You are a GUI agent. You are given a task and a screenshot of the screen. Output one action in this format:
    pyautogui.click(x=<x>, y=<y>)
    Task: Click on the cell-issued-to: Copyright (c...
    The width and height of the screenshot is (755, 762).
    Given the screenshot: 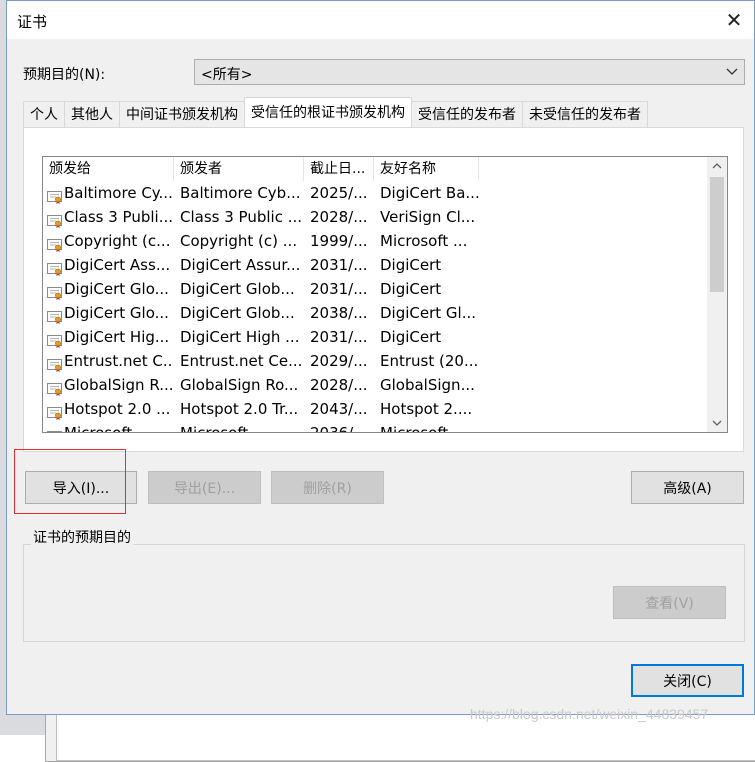 What is the action you would take?
    pyautogui.click(x=108, y=241)
    